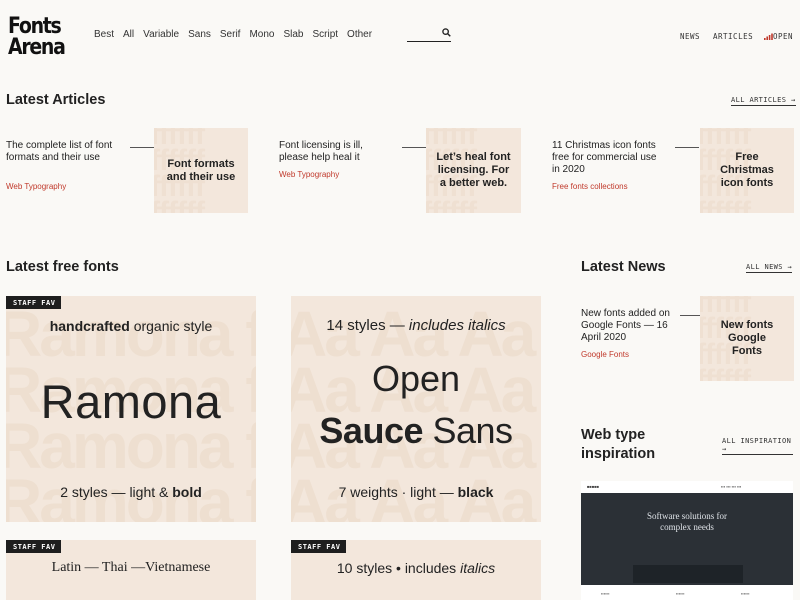 The width and height of the screenshot is (800, 600). Describe the element at coordinates (618, 445) in the screenshot. I see `inspiration-heading: Web type inspiration` at that location.